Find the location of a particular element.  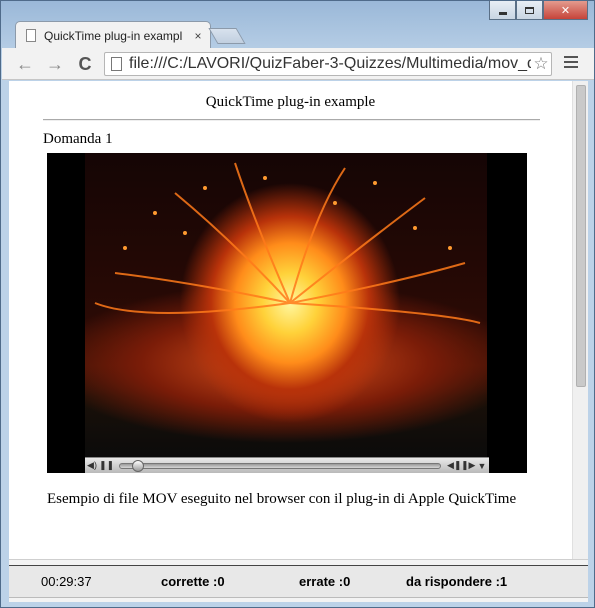

seek-knob is located at coordinates (138, 465).